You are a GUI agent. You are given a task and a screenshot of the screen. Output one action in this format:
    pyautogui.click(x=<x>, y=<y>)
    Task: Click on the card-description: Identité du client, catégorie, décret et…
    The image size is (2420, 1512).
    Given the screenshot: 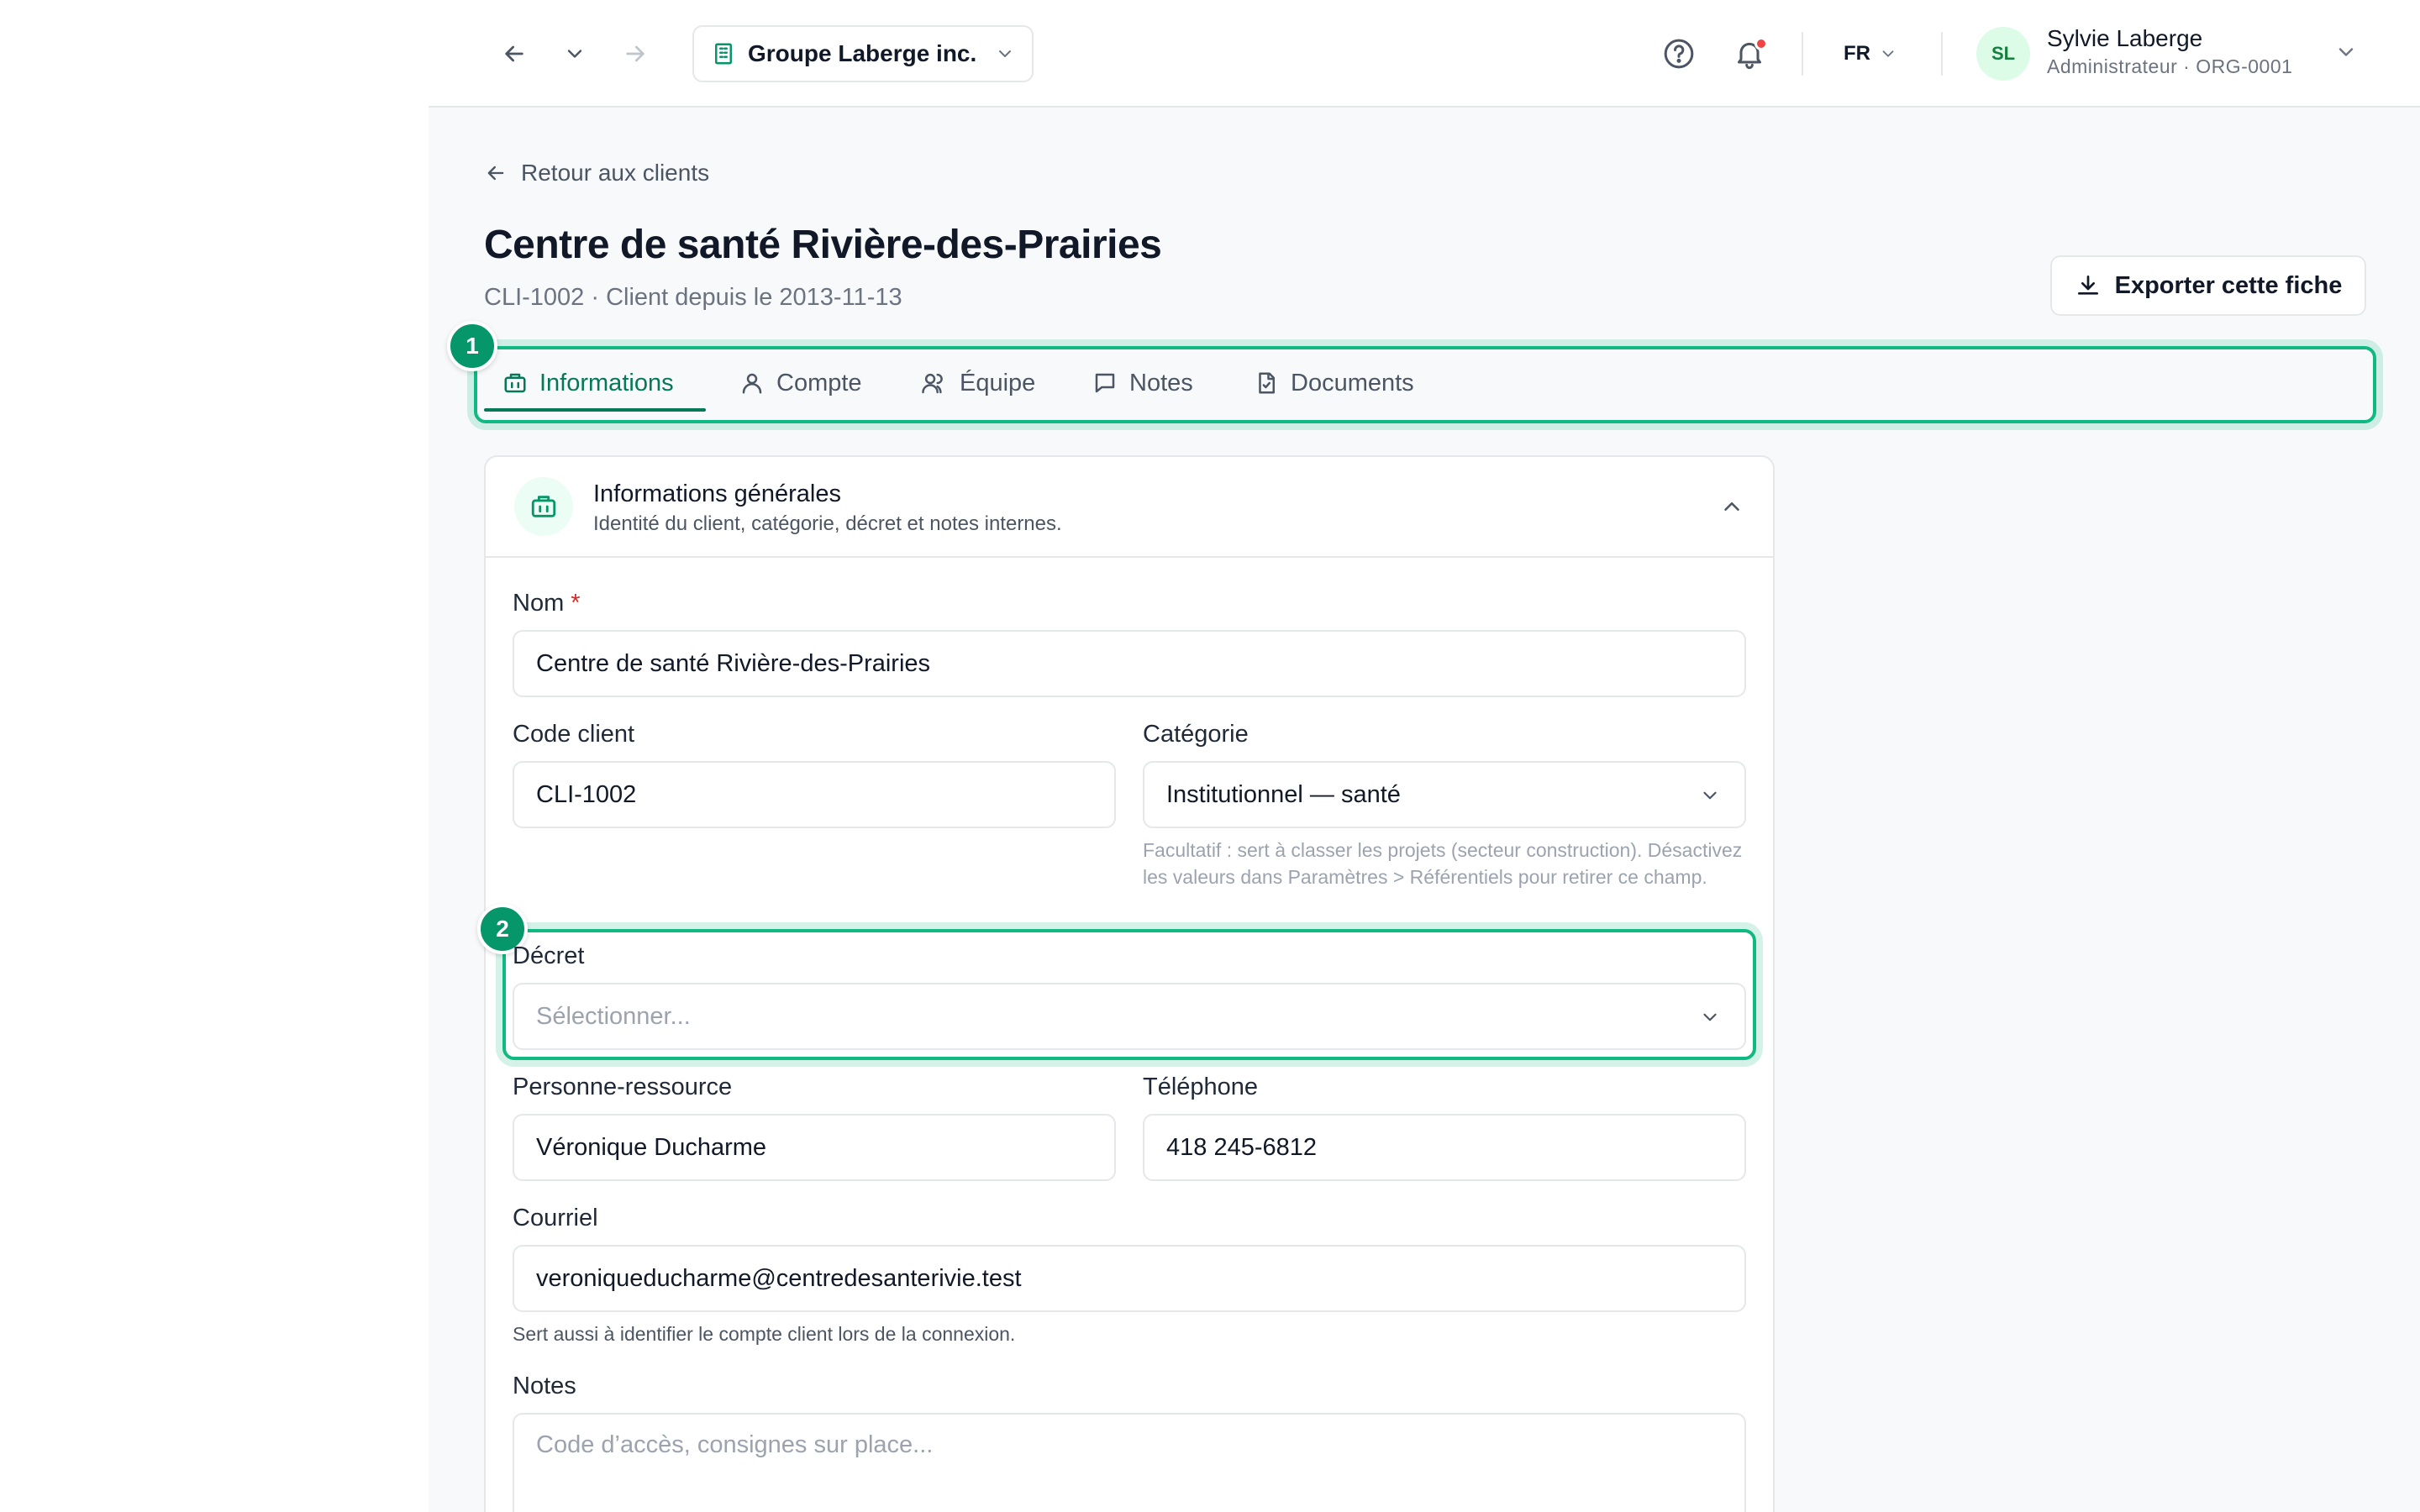 What is the action you would take?
    pyautogui.click(x=827, y=523)
    